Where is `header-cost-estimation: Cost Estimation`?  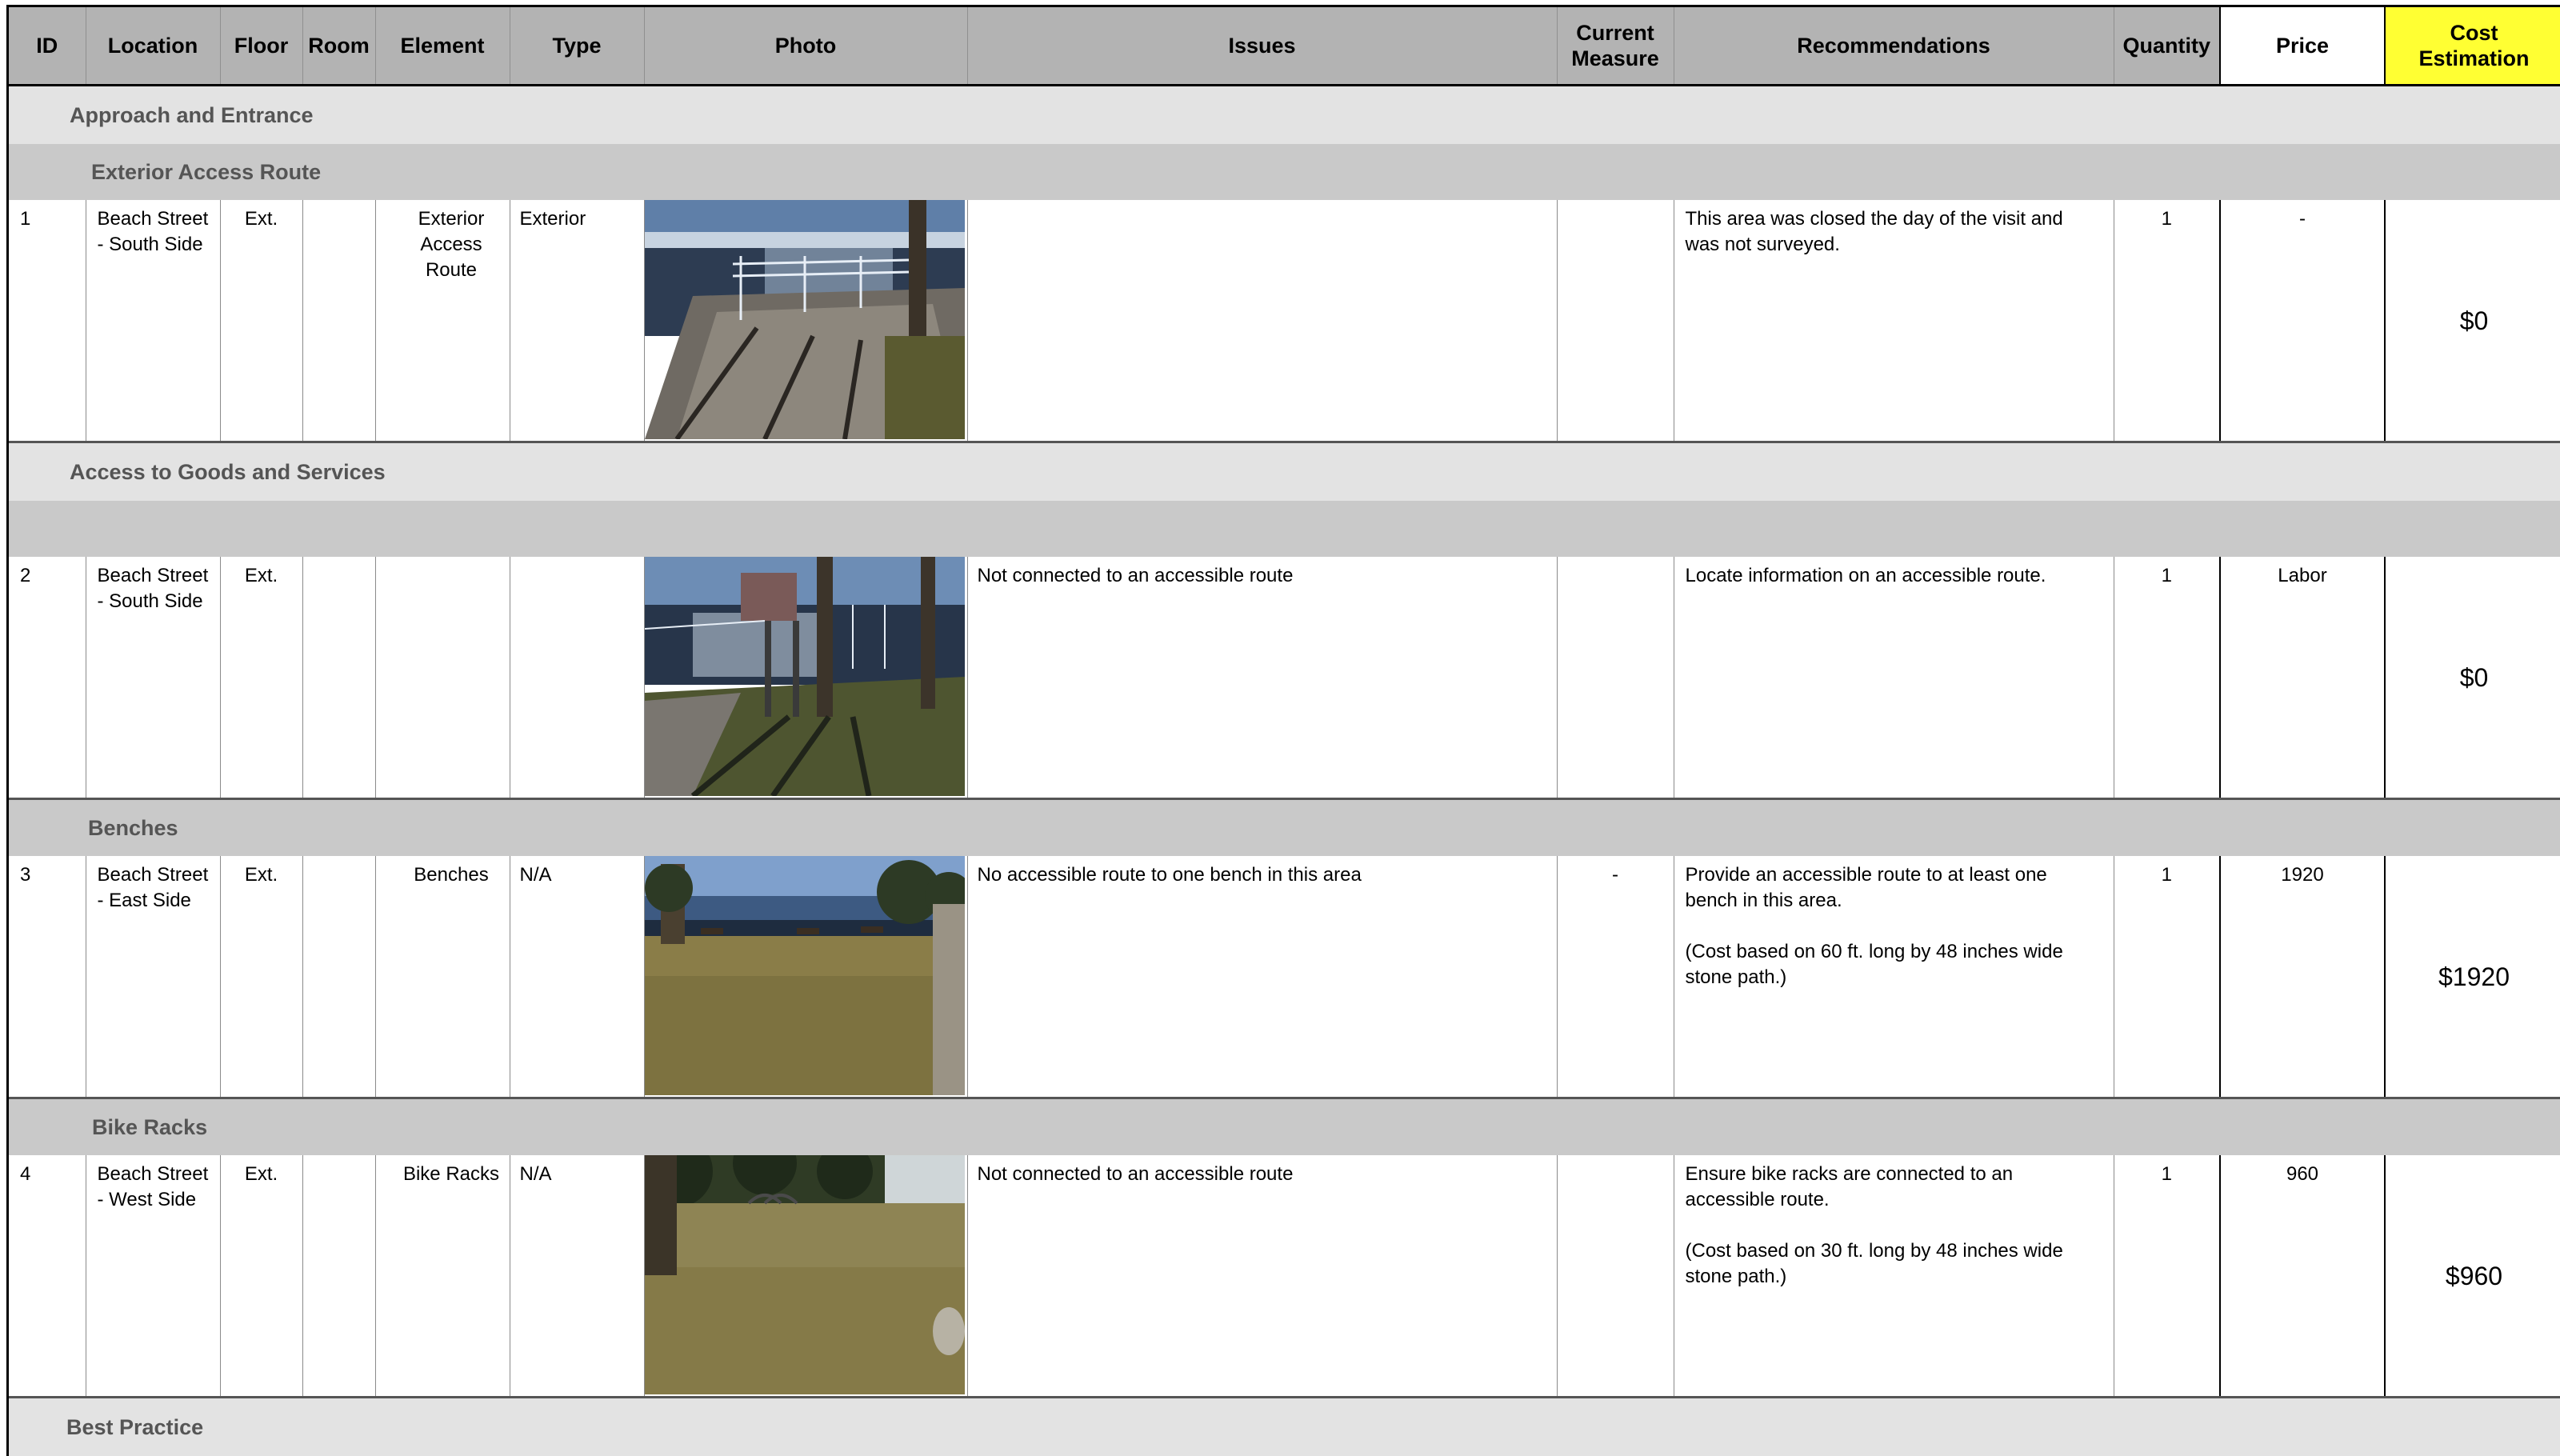
header-cost-estimation: Cost Estimation is located at coordinates (2472, 46).